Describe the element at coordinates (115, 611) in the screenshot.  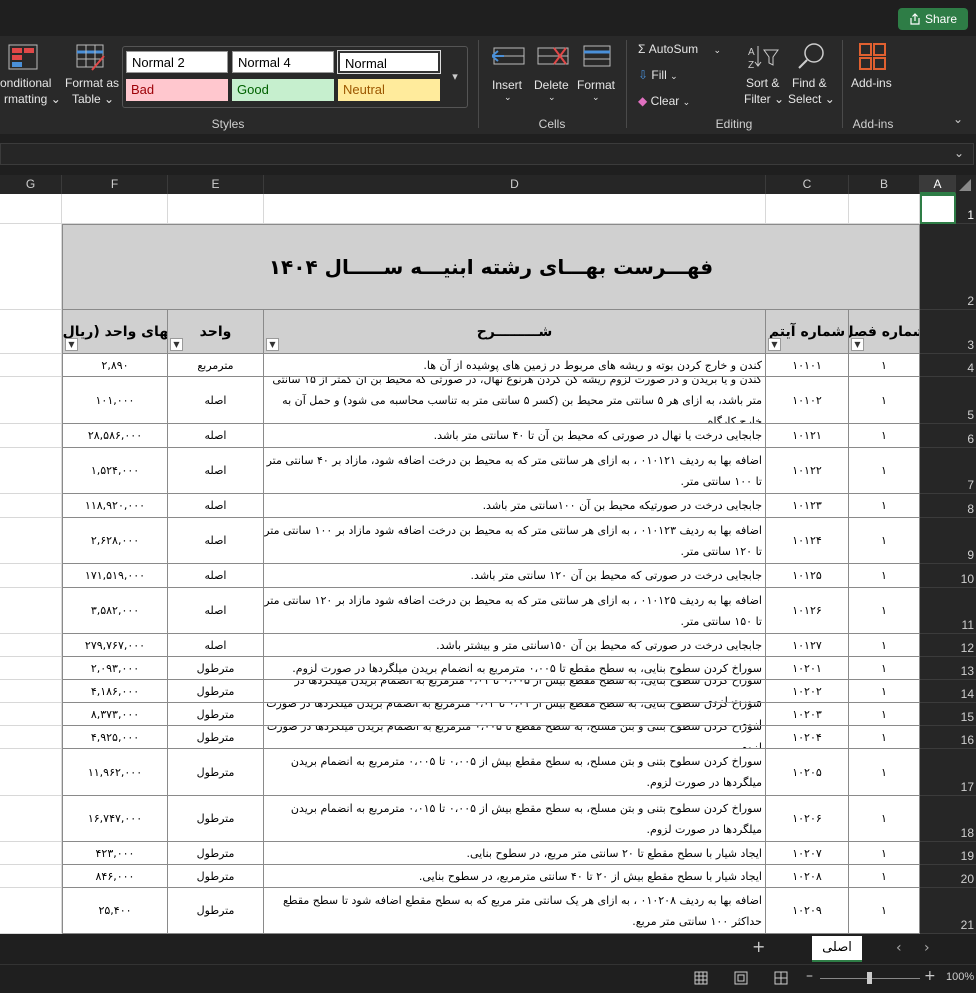
I see `price-cell: ۳,۵۸۲,۰۰۰` at that location.